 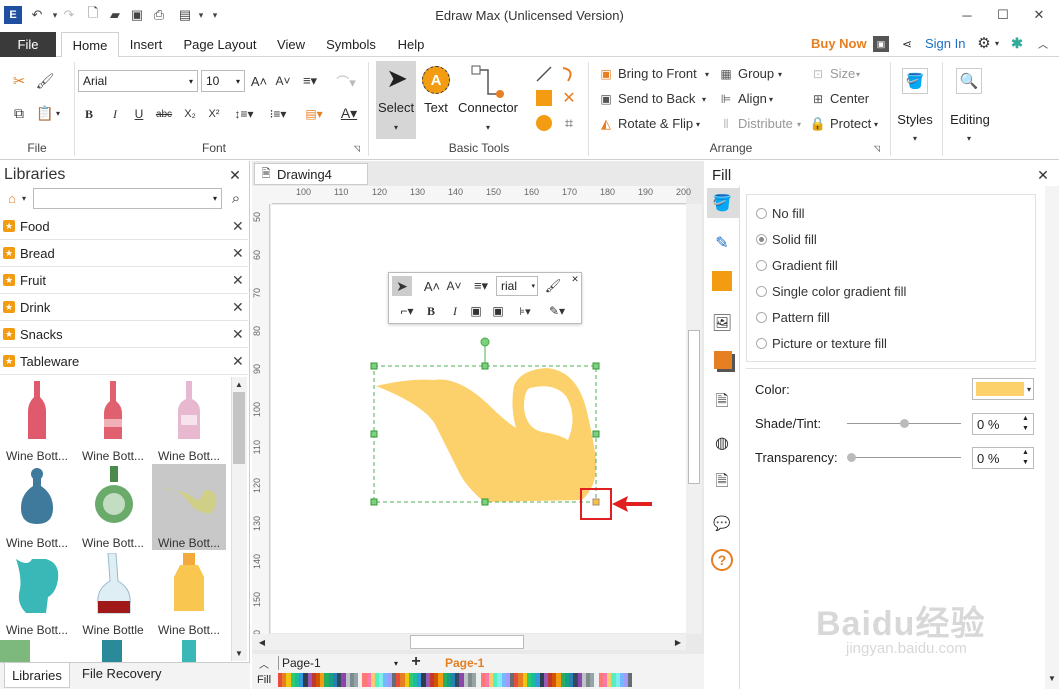 I want to click on libraries-scroll-thumb, so click(x=239, y=428).